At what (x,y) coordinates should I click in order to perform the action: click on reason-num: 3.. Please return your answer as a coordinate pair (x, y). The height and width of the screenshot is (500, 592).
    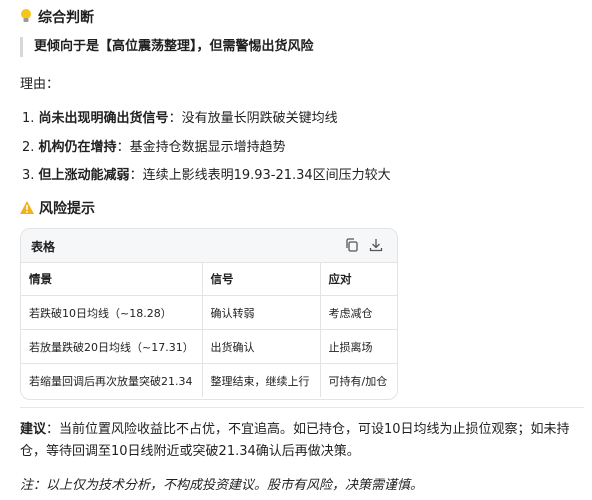
    Looking at the image, I should click on (28, 175).